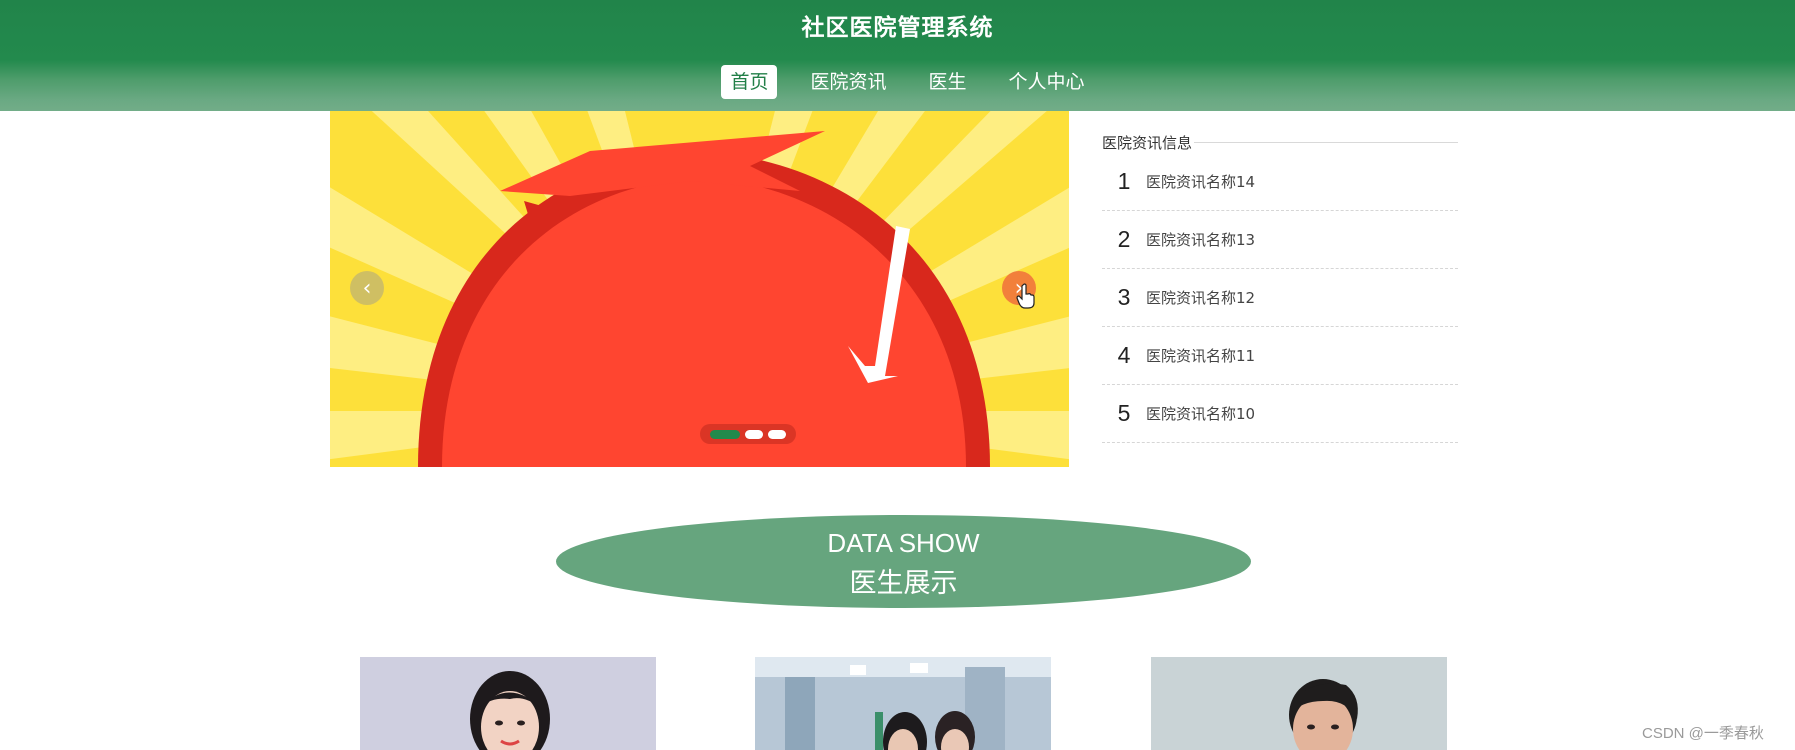 The image size is (1795, 750). Describe the element at coordinates (1025, 296) in the screenshot. I see `hand-cursor-icon` at that location.